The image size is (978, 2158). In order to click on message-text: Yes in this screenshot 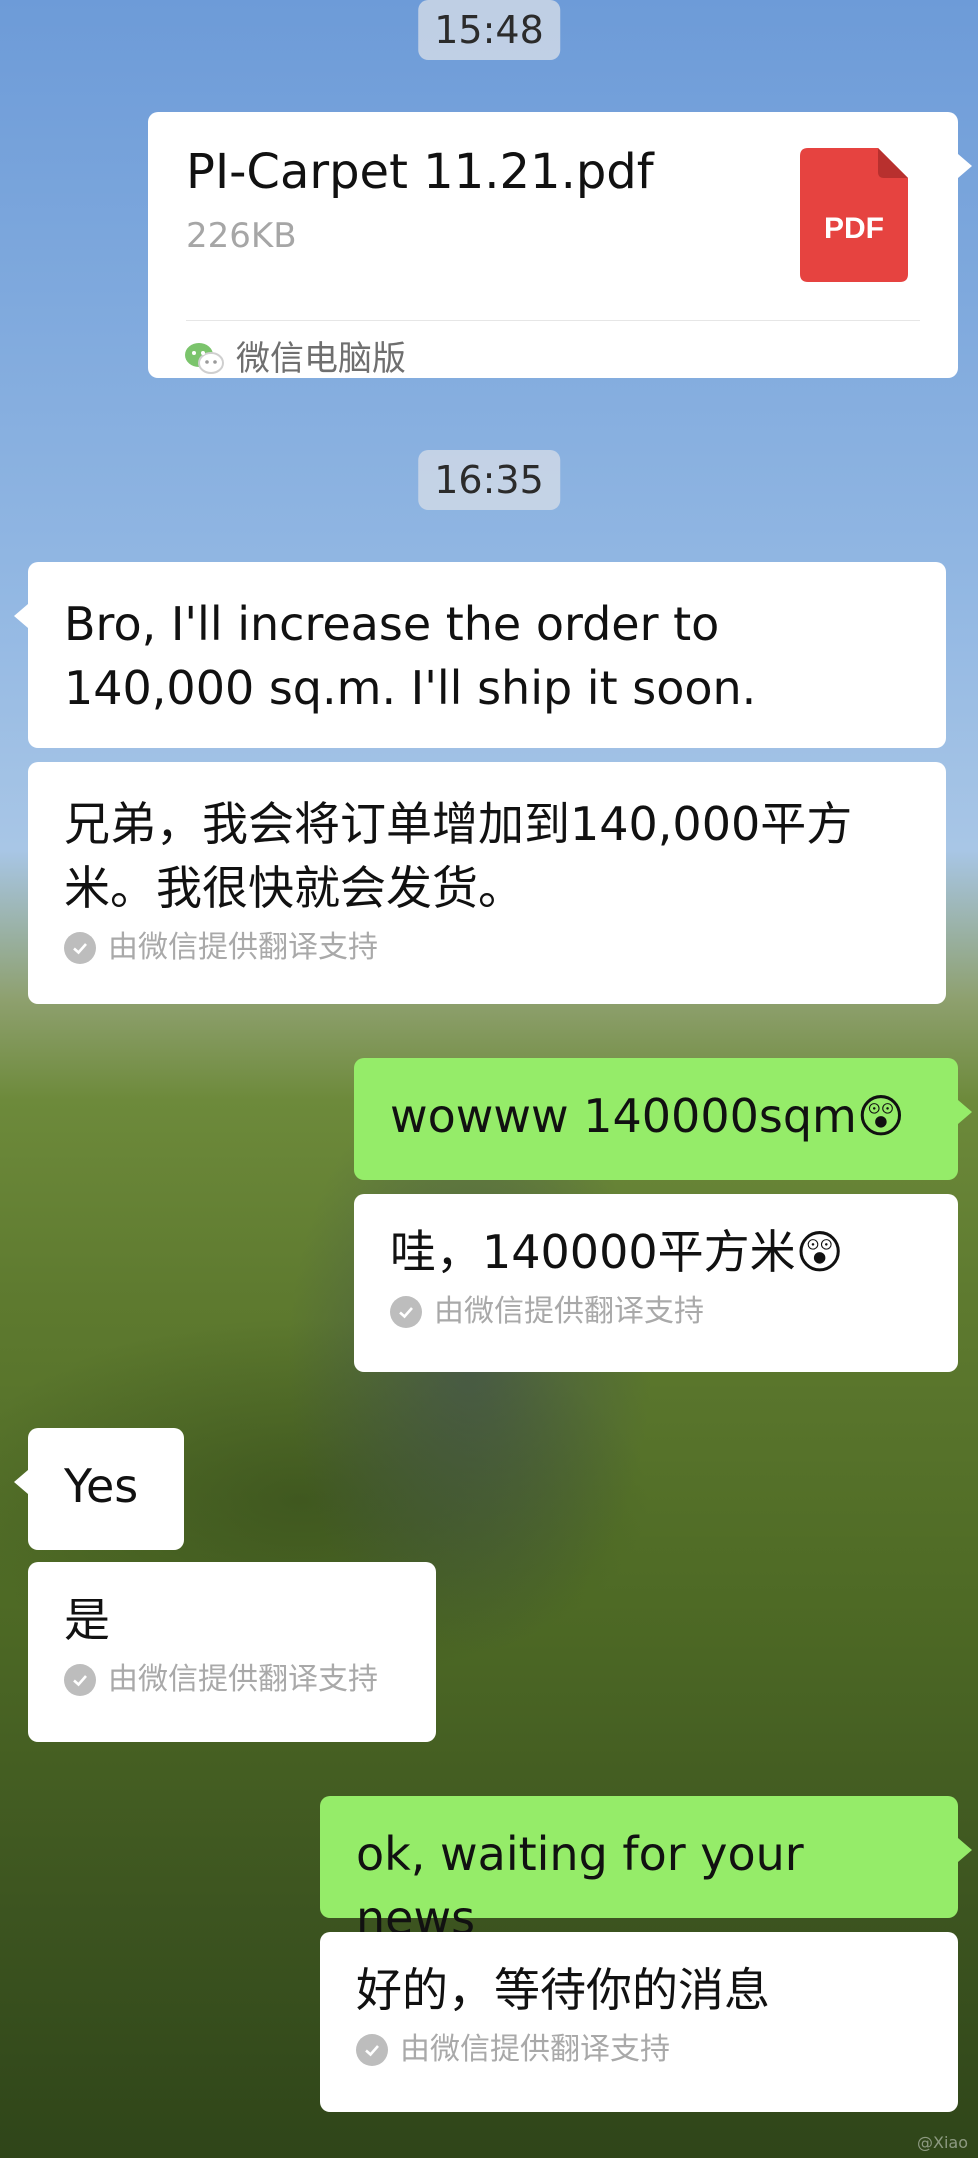, I will do `click(101, 1486)`.